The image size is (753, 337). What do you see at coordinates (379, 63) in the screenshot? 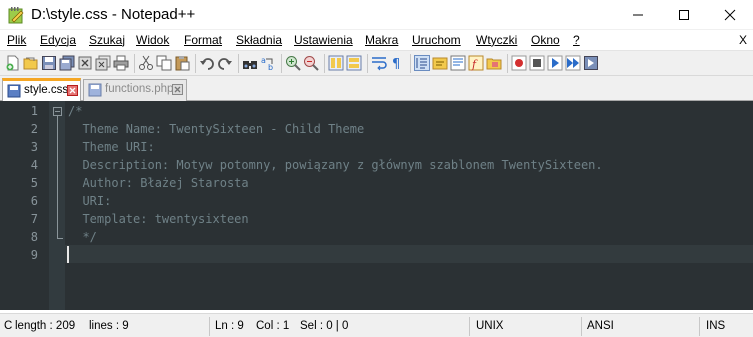
I see `word-wrap-icon` at bounding box center [379, 63].